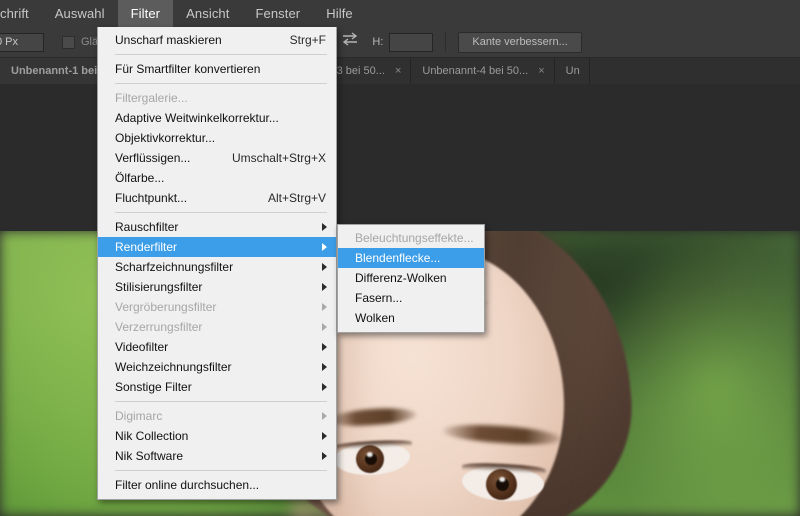 This screenshot has width=800, height=516. What do you see at coordinates (446, 42) in the screenshot?
I see `options-divider` at bounding box center [446, 42].